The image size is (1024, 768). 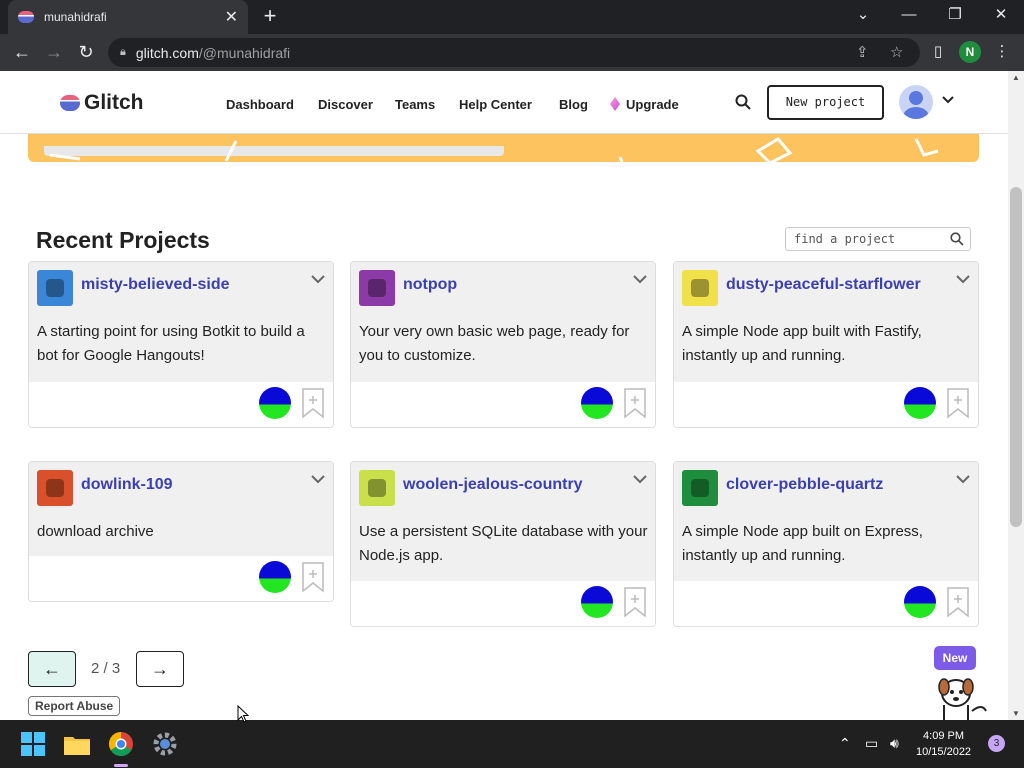 What do you see at coordinates (871, 743) in the screenshot?
I see `network-icon: ▭` at bounding box center [871, 743].